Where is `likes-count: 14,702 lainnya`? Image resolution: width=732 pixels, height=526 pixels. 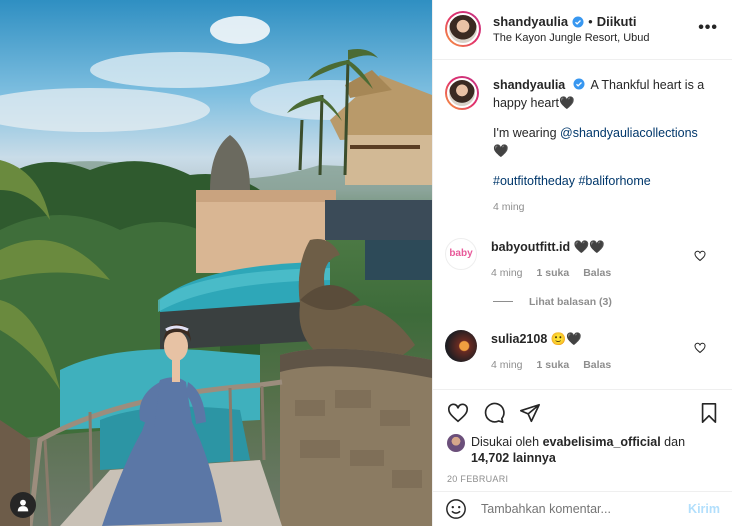
likes-count: 14,702 lainnya is located at coordinates (513, 458).